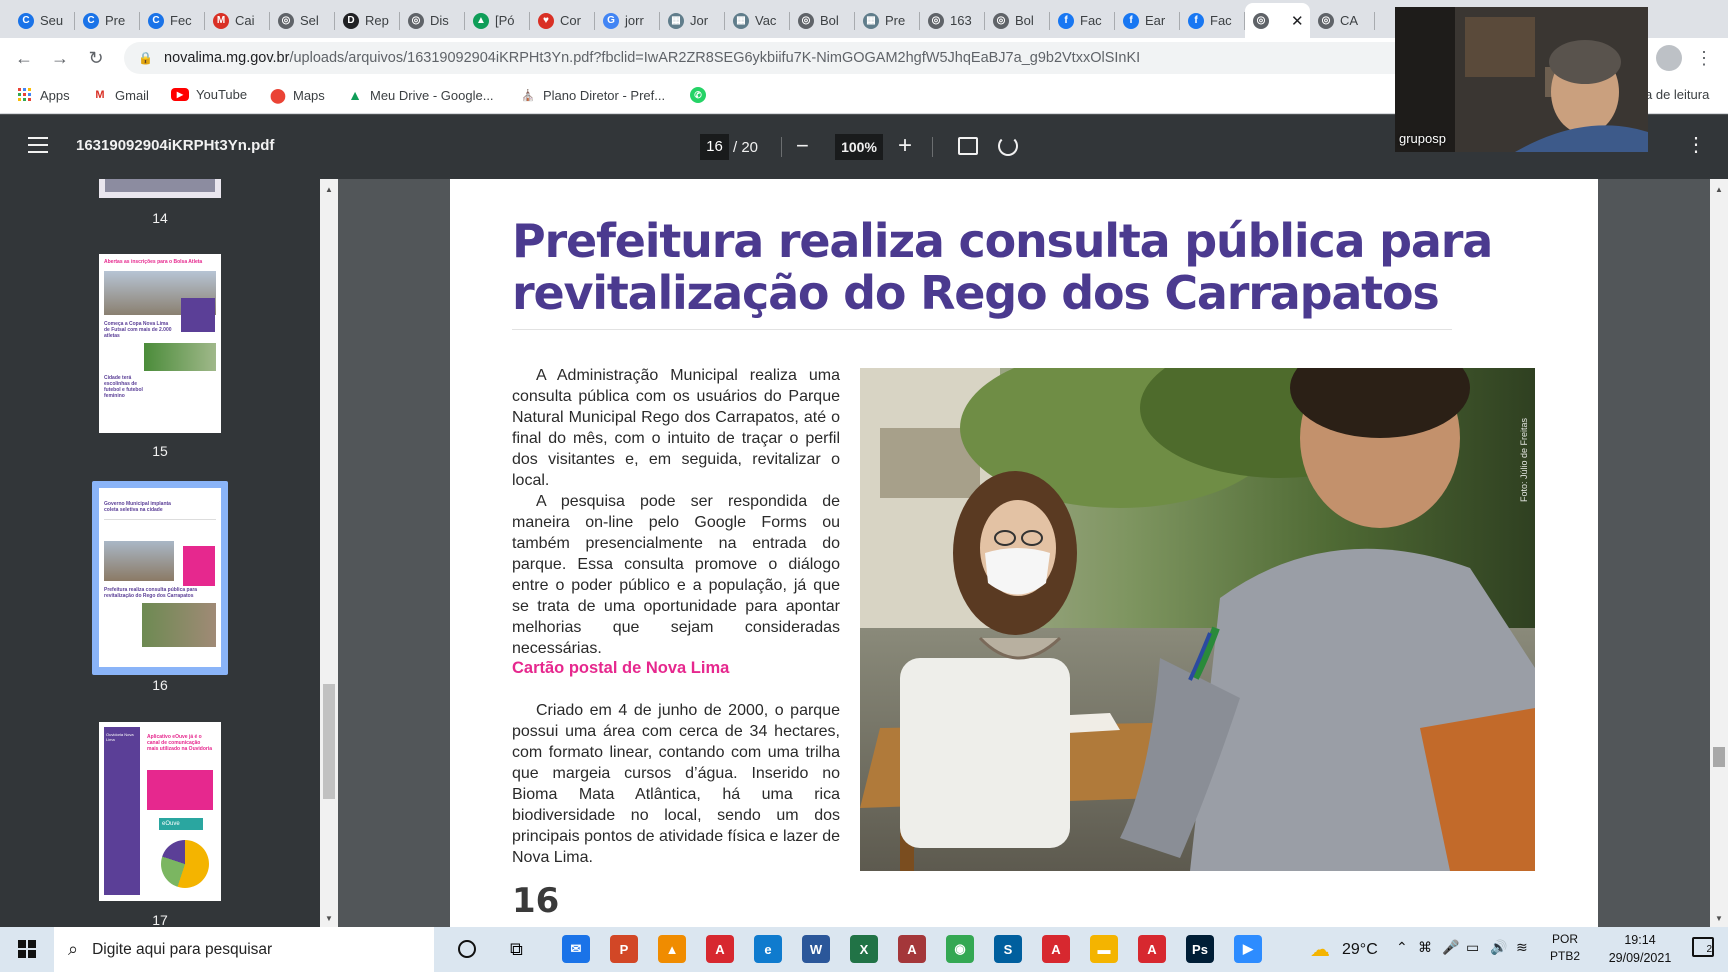 The image size is (1728, 972). I want to click on tab-favicon-icon: f, so click(1196, 20).